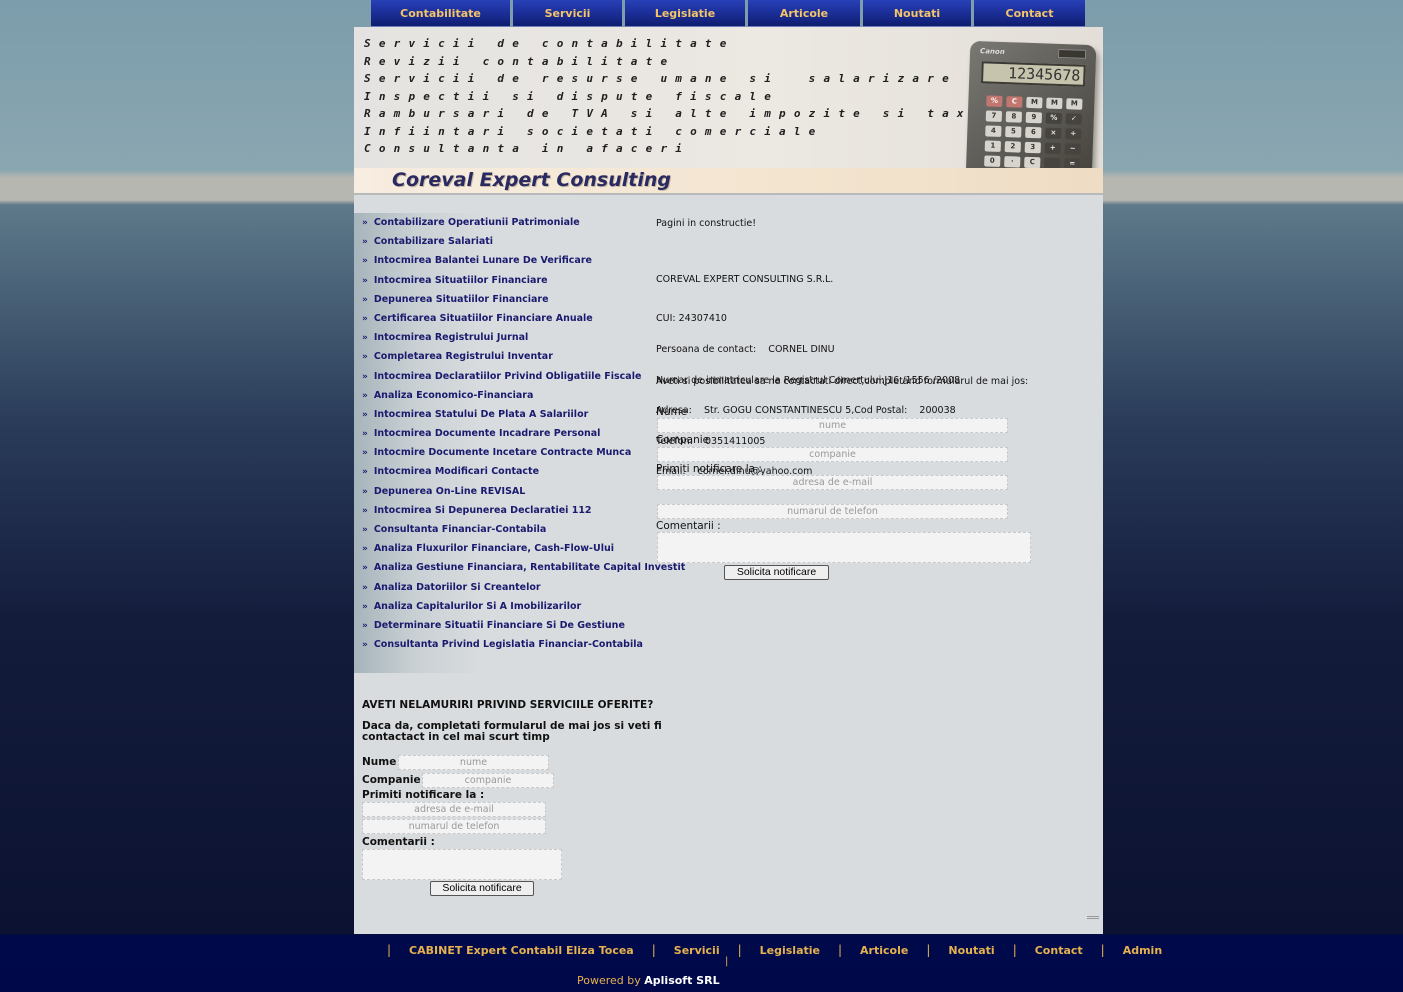  I want to click on sidebar-item-label: Intocmirea Documente Incadrare Personal, so click(487, 434).